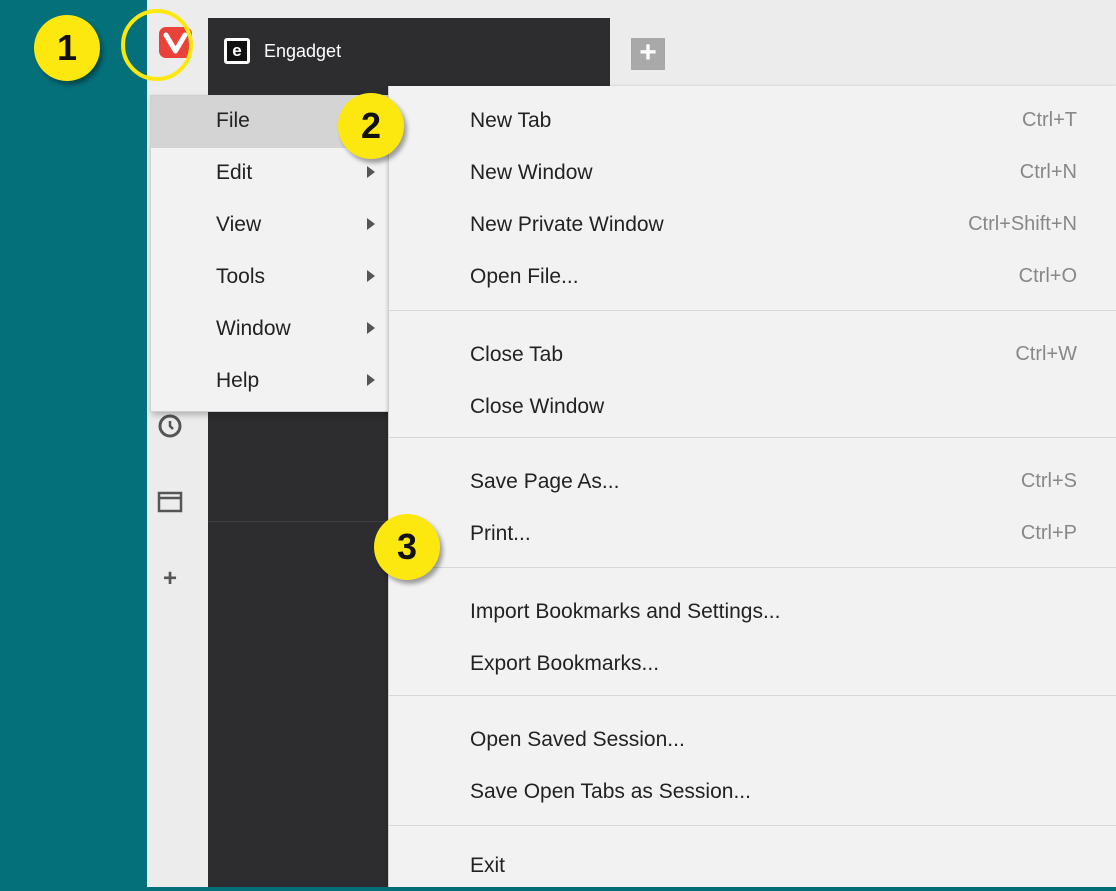 The height and width of the screenshot is (891, 1116). I want to click on menu-item-edit: Edit, so click(270, 174).